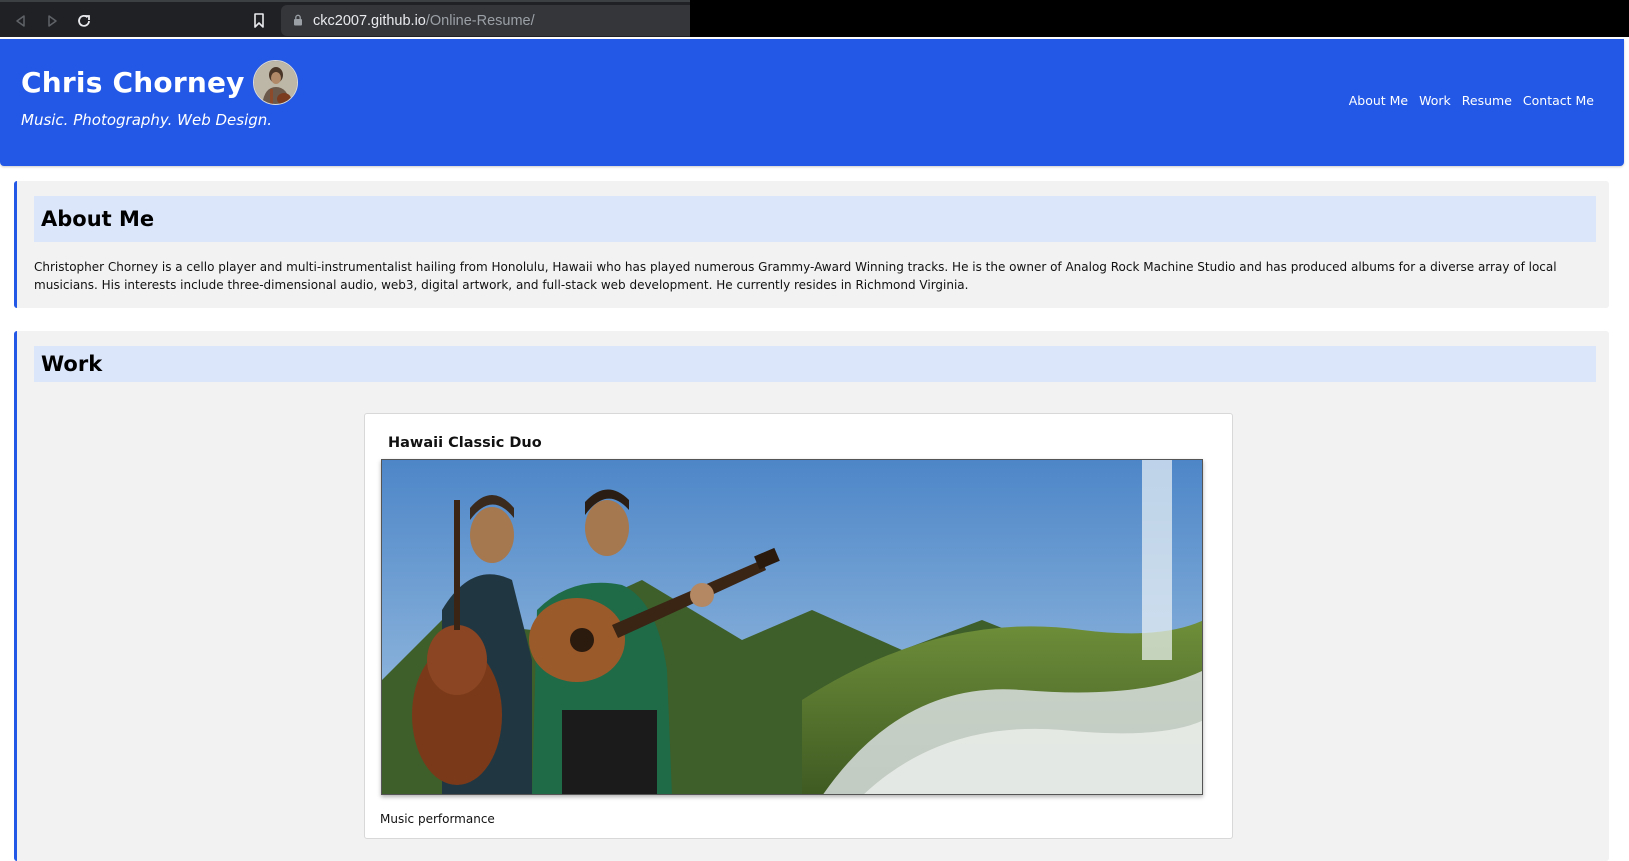  Describe the element at coordinates (98, 219) in the screenshot. I see `about-heading: About Me` at that location.